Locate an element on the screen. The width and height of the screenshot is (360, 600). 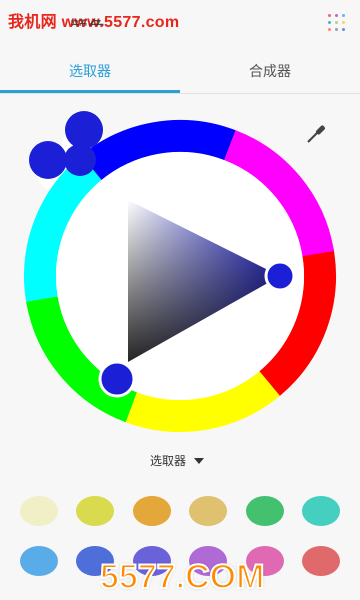
tab-picker: 选取器 is located at coordinates (90, 73).